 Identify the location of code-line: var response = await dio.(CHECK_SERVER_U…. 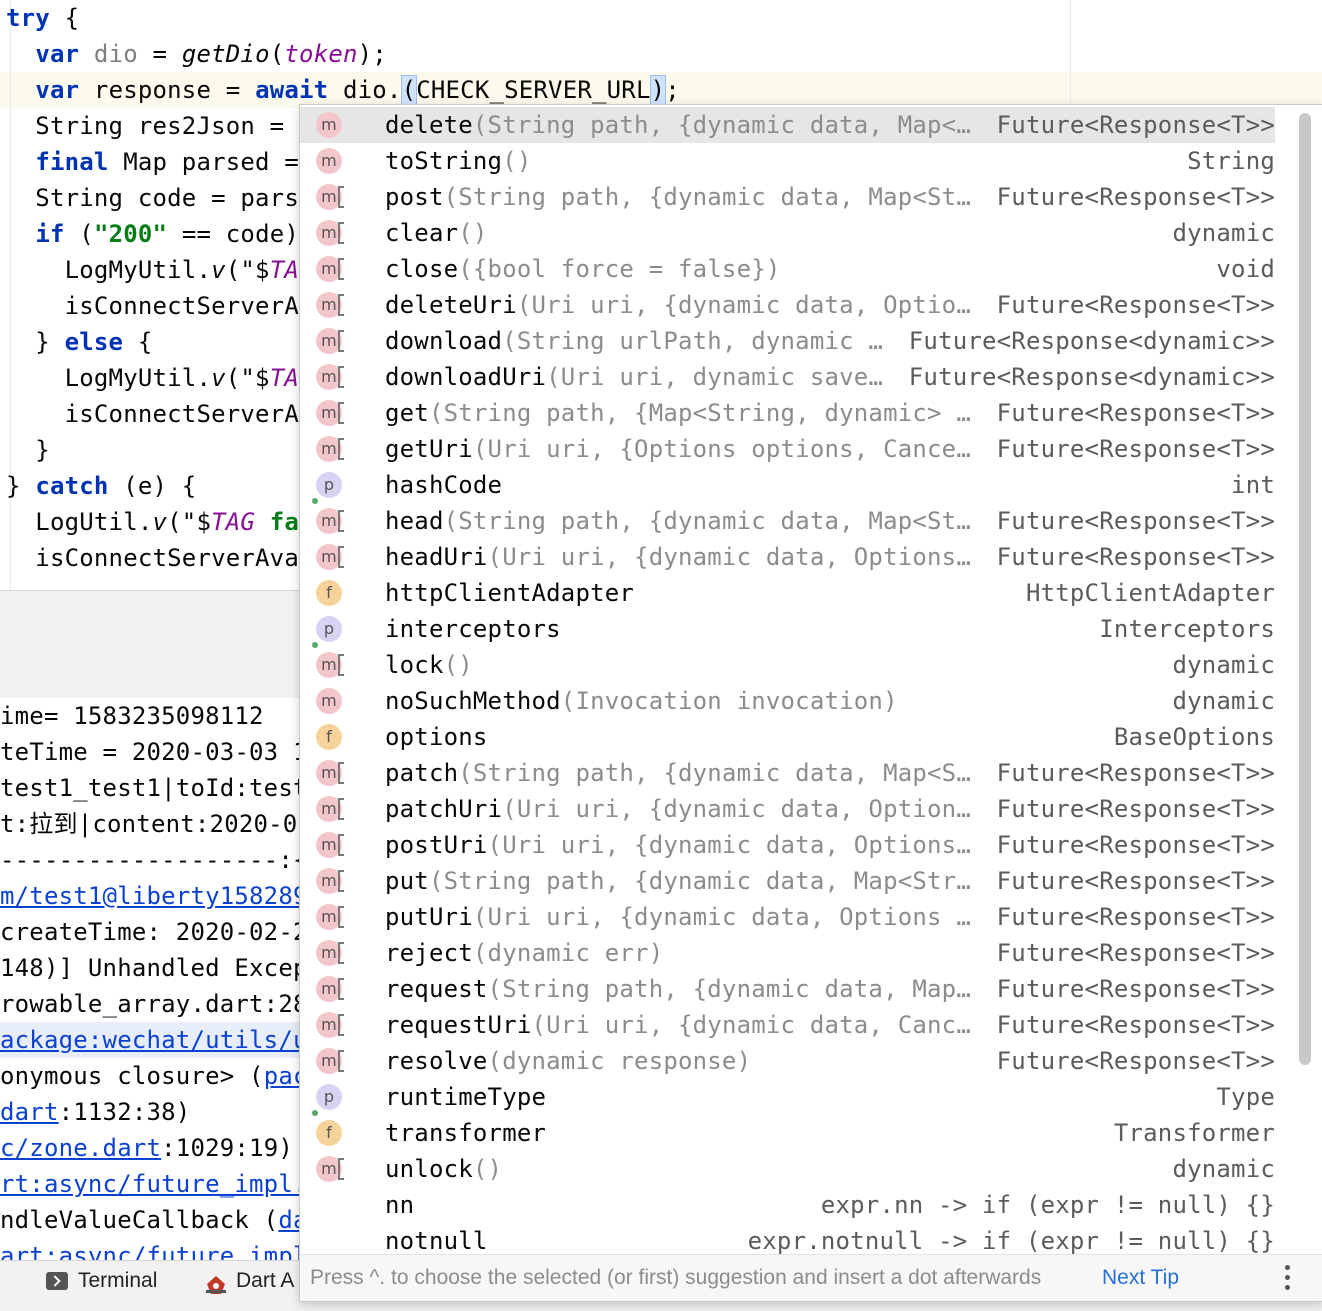
(343, 90).